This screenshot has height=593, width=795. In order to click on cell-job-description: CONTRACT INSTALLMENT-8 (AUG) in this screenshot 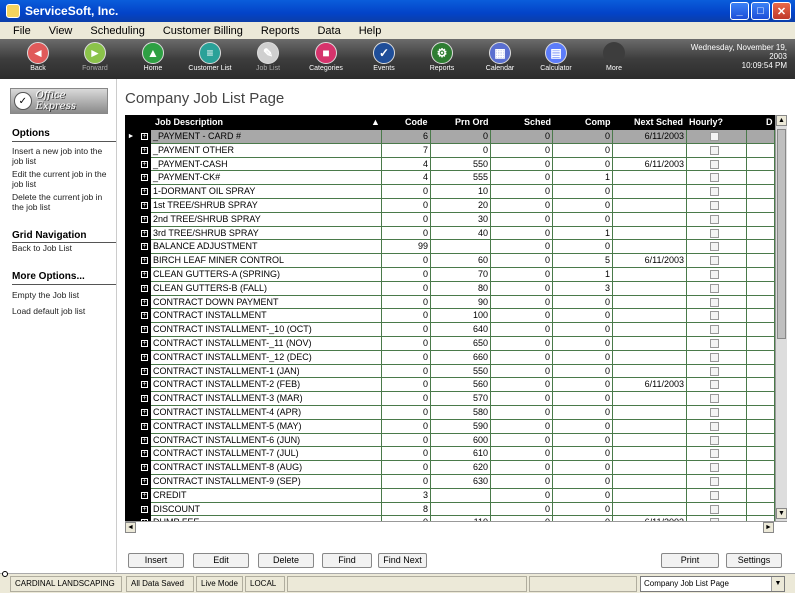, I will do `click(266, 468)`.